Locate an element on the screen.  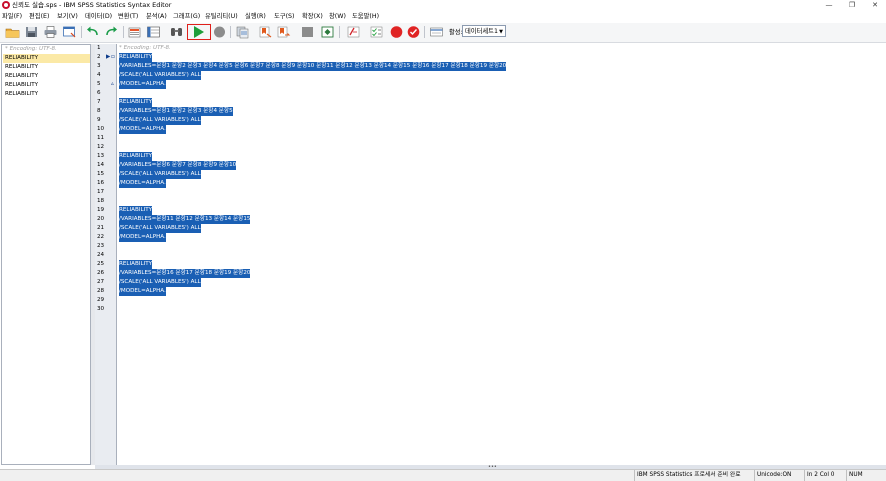
open-folder-icon is located at coordinates (12, 32).